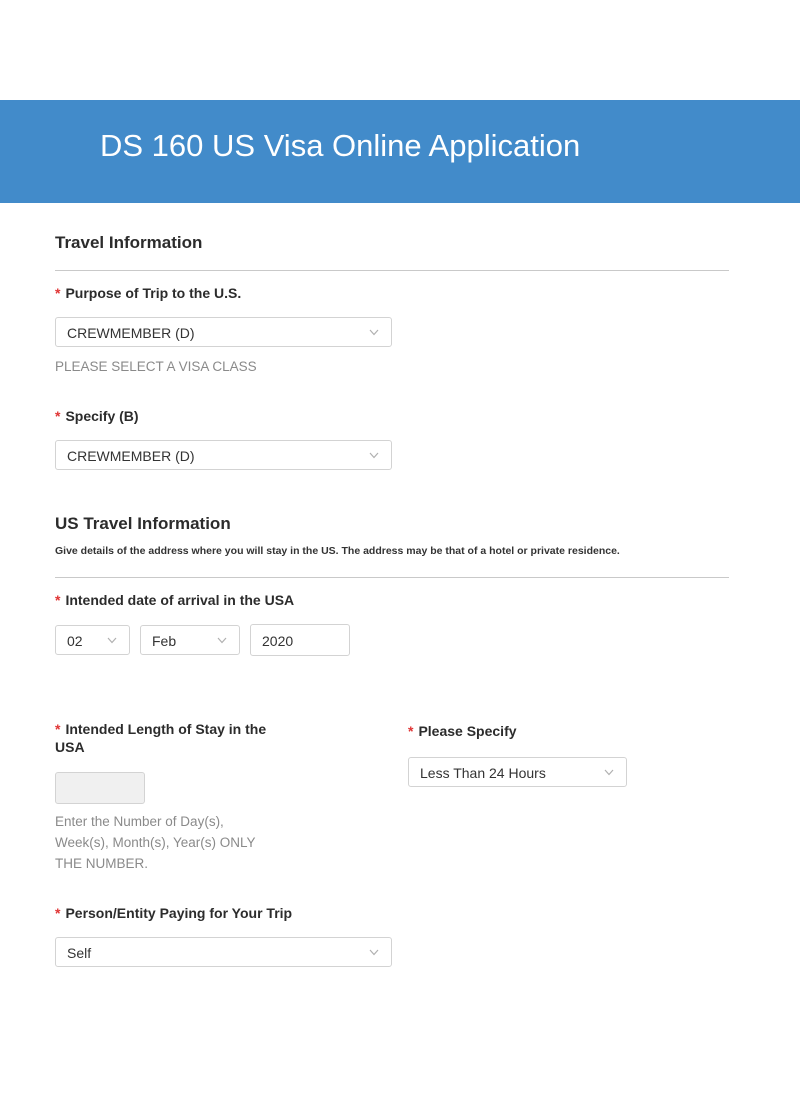 The height and width of the screenshot is (1101, 800). Describe the element at coordinates (148, 293) in the screenshot. I see `purpose-of-trip-label: * Purpose of Trip to the U.S.` at that location.